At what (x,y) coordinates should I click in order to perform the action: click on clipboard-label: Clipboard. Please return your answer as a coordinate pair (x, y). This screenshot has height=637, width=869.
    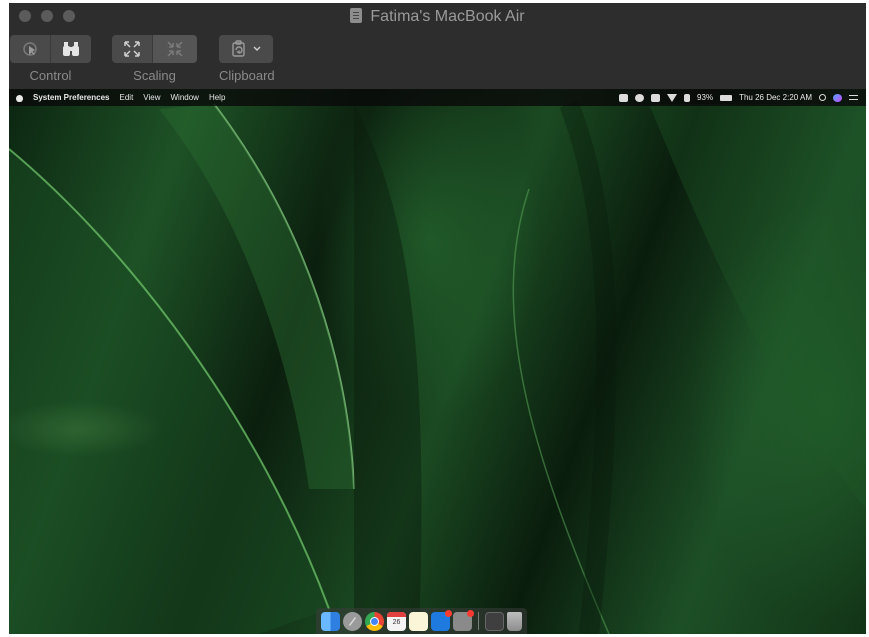
    Looking at the image, I should click on (247, 75).